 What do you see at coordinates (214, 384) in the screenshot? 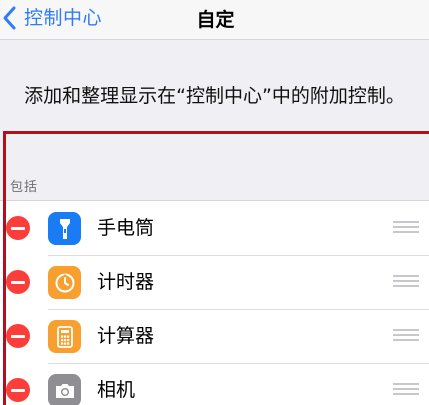
I see `list-item-camera: 相机` at bounding box center [214, 384].